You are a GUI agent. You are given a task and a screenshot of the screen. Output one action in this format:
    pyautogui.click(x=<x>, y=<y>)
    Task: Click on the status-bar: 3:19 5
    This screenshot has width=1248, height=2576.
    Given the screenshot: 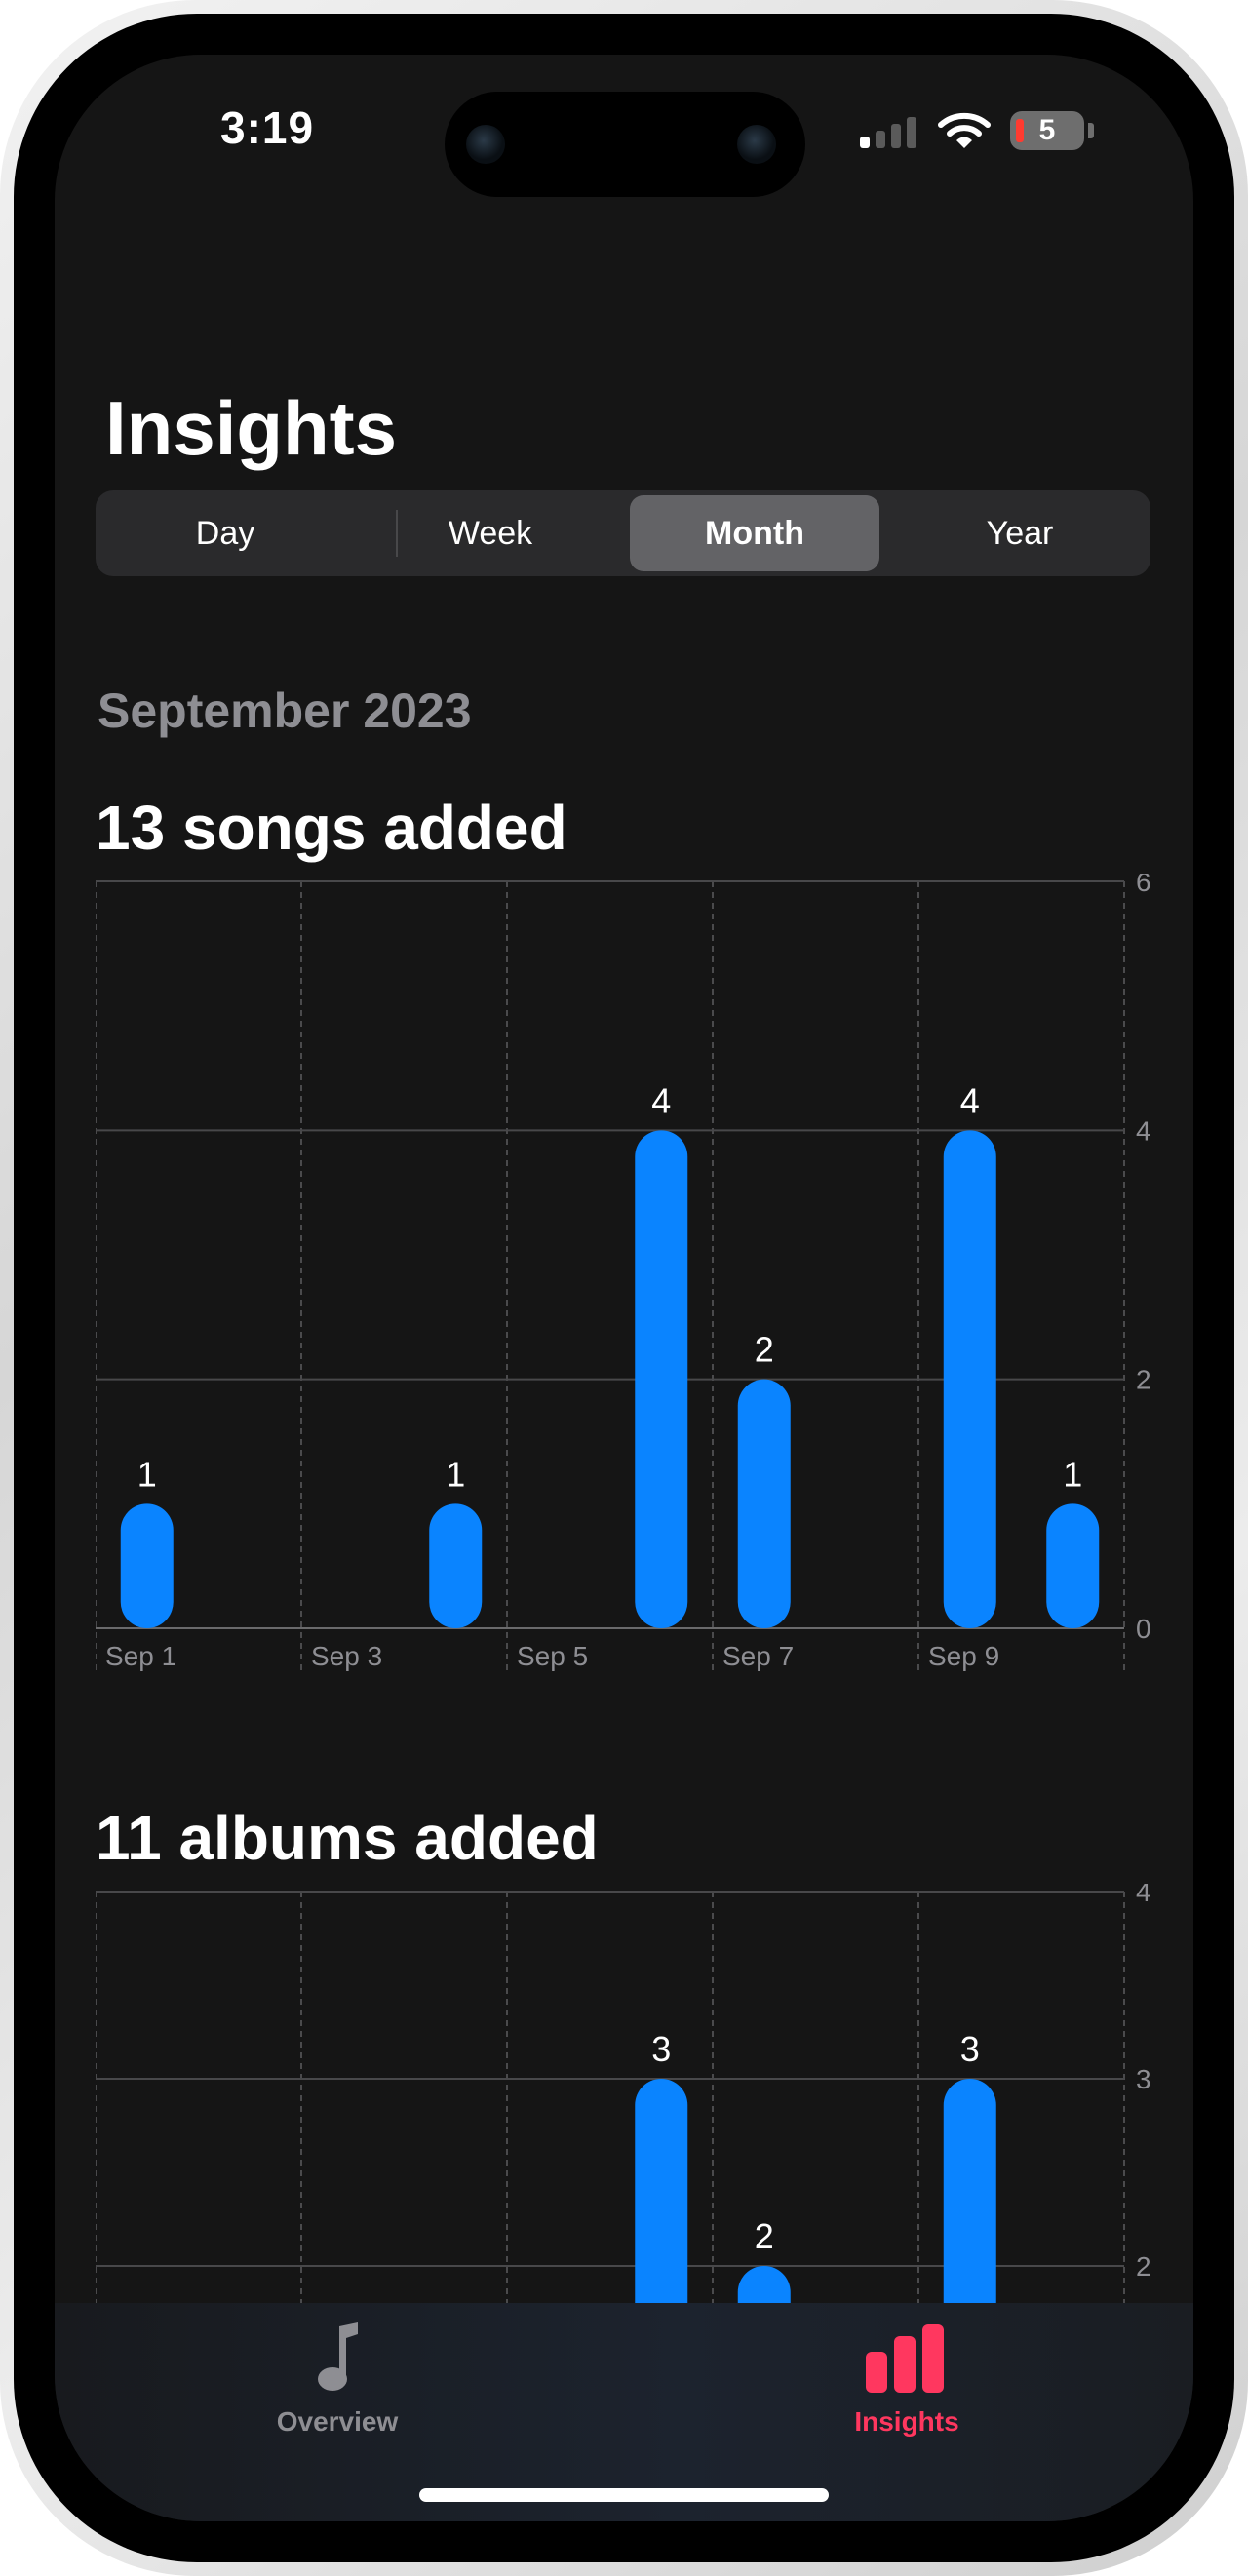 What is the action you would take?
    pyautogui.click(x=624, y=126)
    